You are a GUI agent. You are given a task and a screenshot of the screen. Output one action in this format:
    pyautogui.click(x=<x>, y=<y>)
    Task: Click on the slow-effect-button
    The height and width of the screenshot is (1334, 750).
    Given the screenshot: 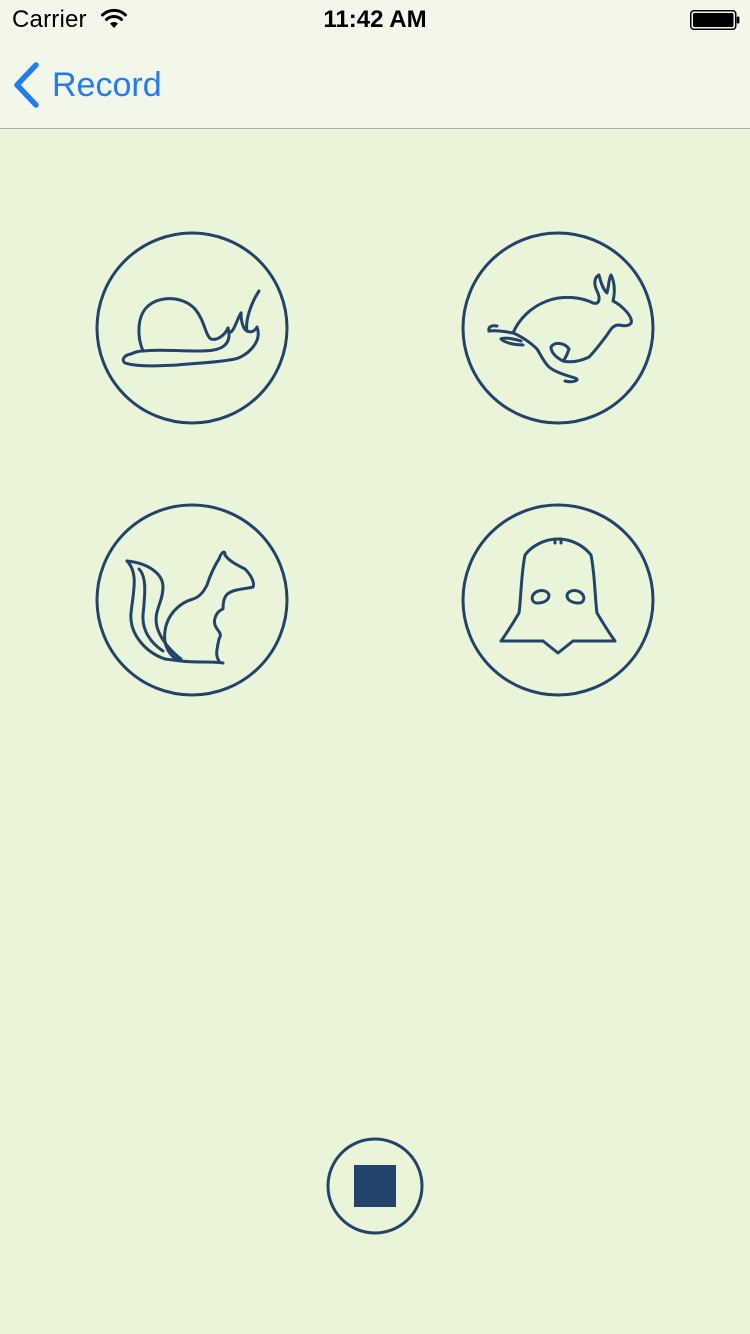 What is the action you would take?
    pyautogui.click(x=192, y=328)
    